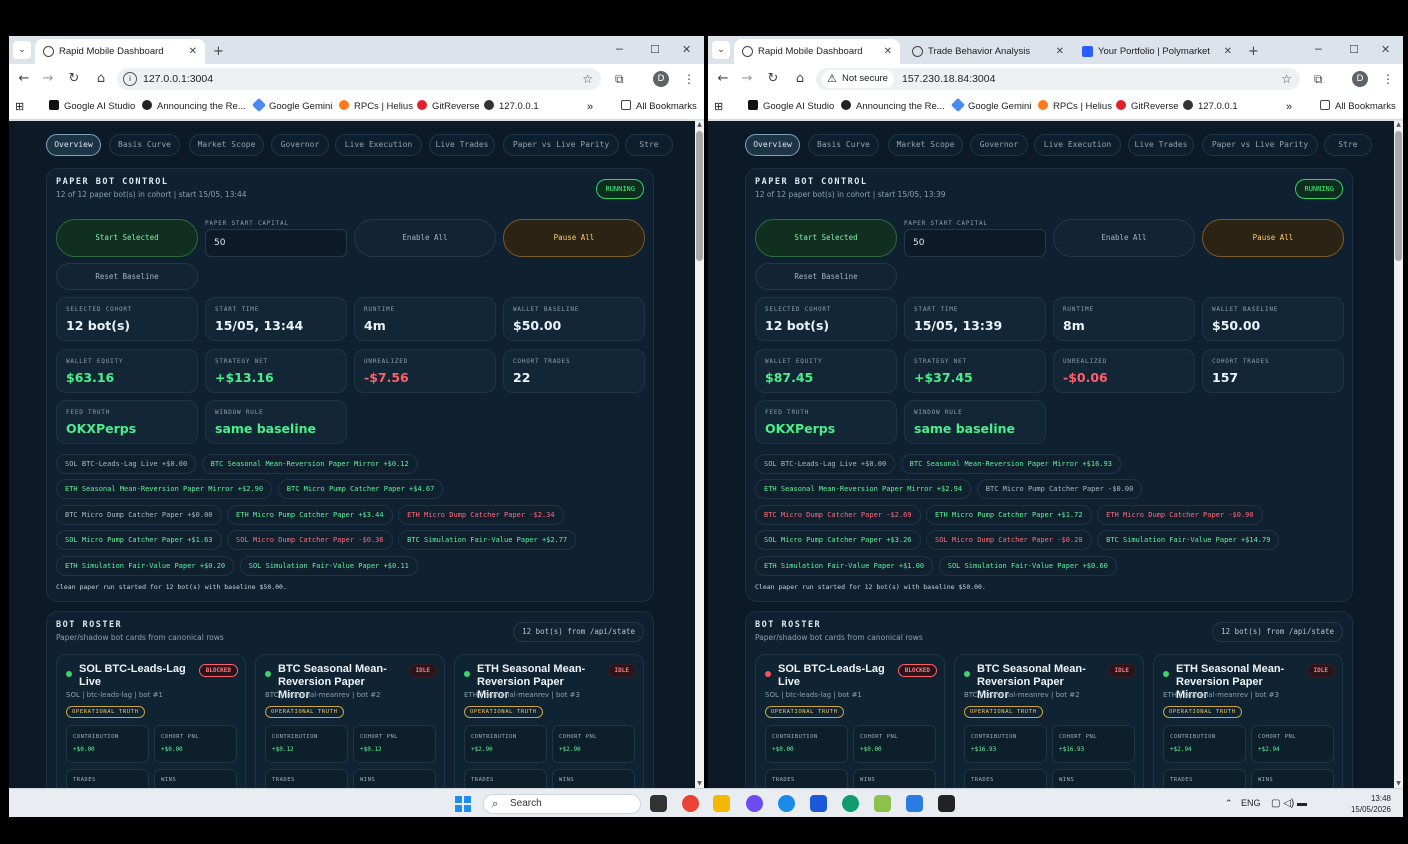 The width and height of the screenshot is (1408, 844). What do you see at coordinates (858, 79) in the screenshot?
I see `not-secure-chip: ⚠ Not secure` at bounding box center [858, 79].